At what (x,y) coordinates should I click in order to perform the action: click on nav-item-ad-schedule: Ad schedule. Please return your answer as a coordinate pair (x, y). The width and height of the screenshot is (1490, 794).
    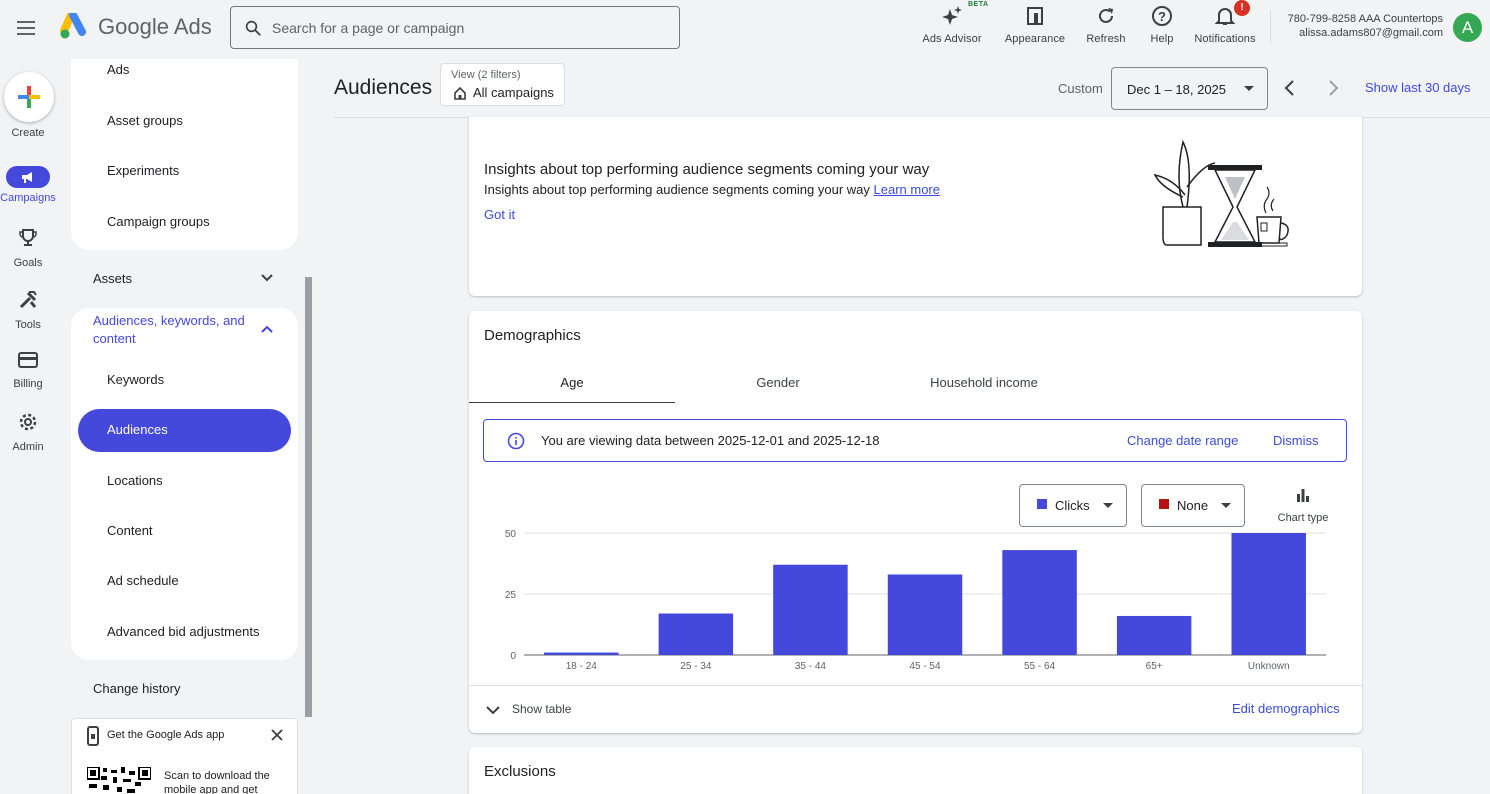
    Looking at the image, I should click on (143, 580).